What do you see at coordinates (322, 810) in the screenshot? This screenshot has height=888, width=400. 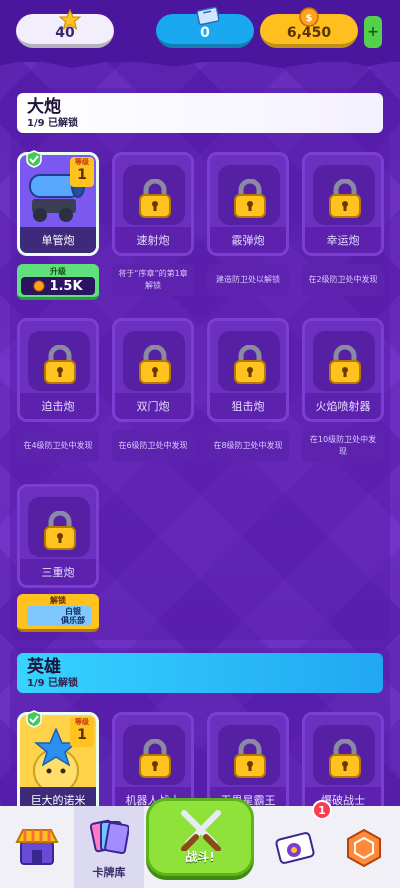 I see `notification-badge: 1` at bounding box center [322, 810].